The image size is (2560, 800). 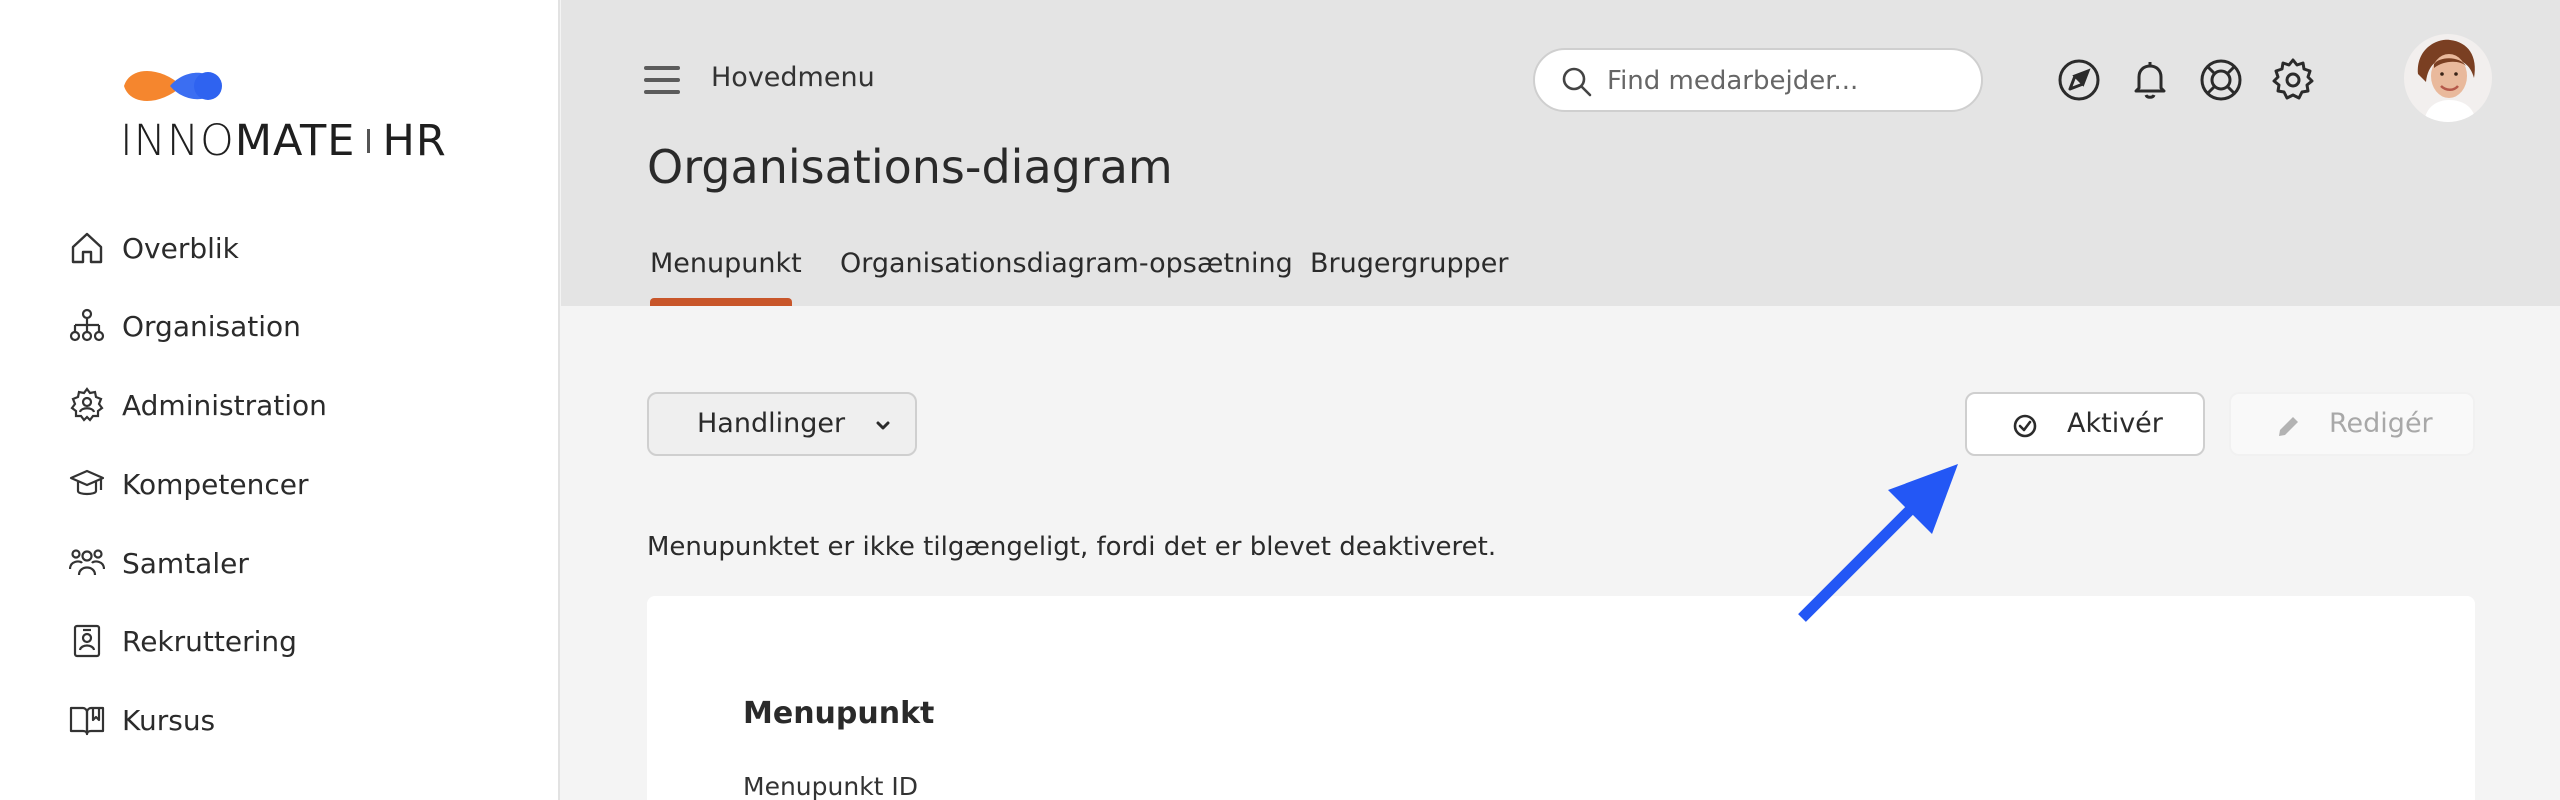 I want to click on user-avatar, so click(x=2448, y=78).